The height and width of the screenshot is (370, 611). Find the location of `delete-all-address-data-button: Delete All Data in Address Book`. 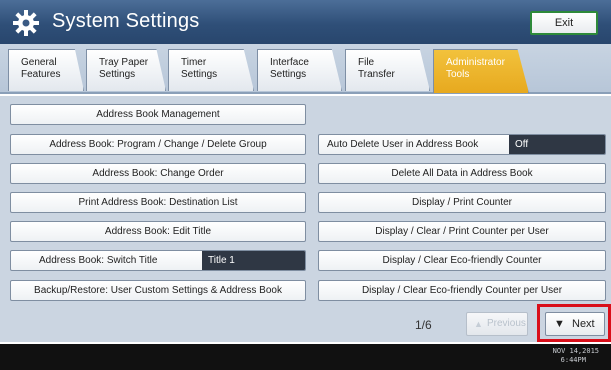

delete-all-address-data-button: Delete All Data in Address Book is located at coordinates (462, 173).